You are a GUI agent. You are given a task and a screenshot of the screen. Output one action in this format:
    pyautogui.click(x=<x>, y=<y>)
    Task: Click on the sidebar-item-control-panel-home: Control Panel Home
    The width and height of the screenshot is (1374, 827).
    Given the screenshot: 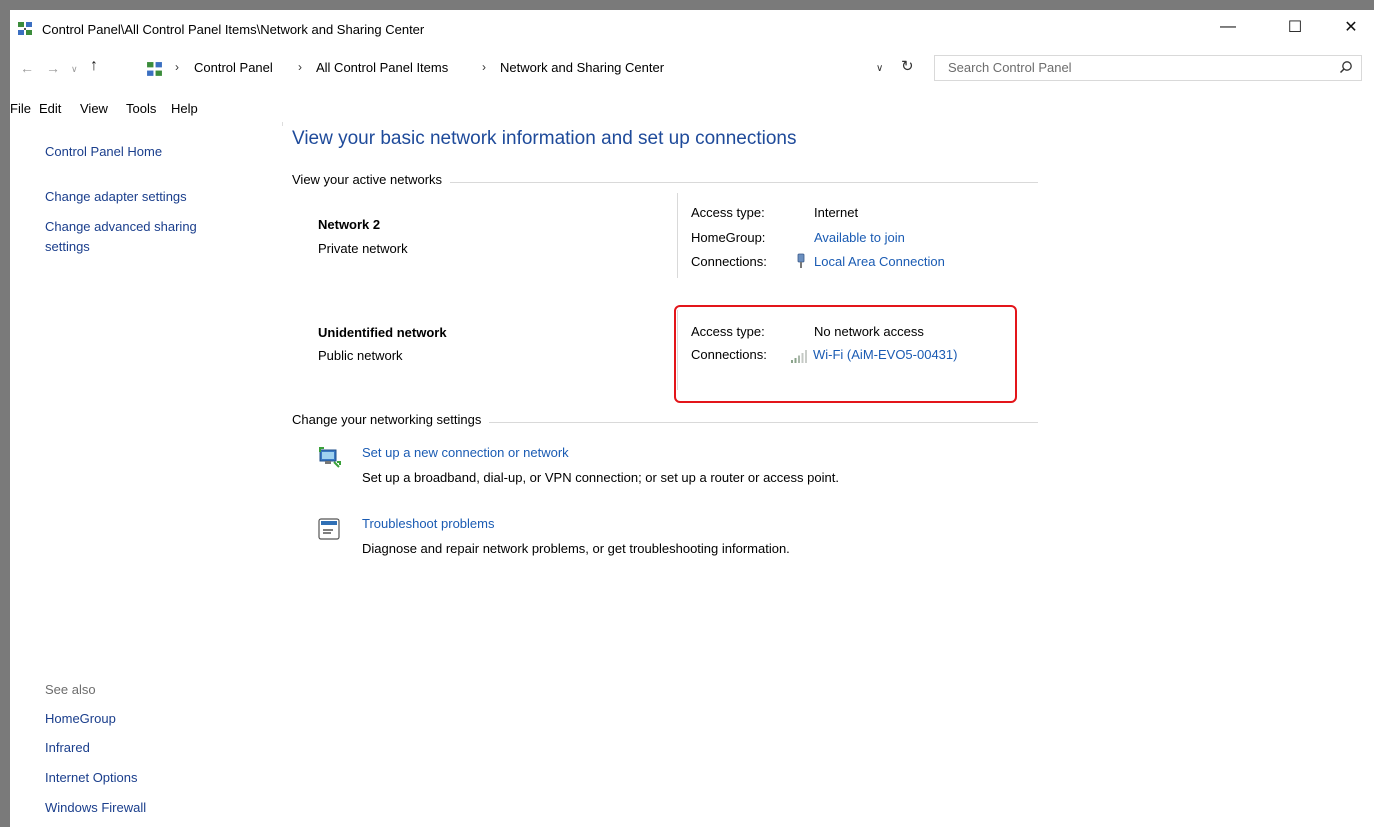 What is the action you would take?
    pyautogui.click(x=103, y=151)
    